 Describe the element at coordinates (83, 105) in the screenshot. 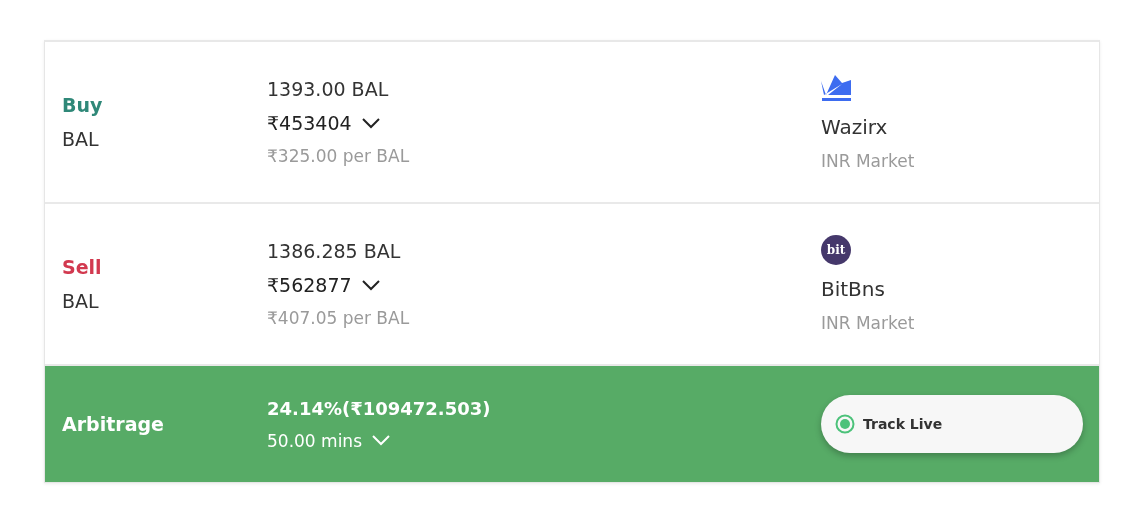

I see `side-label: Buy` at that location.